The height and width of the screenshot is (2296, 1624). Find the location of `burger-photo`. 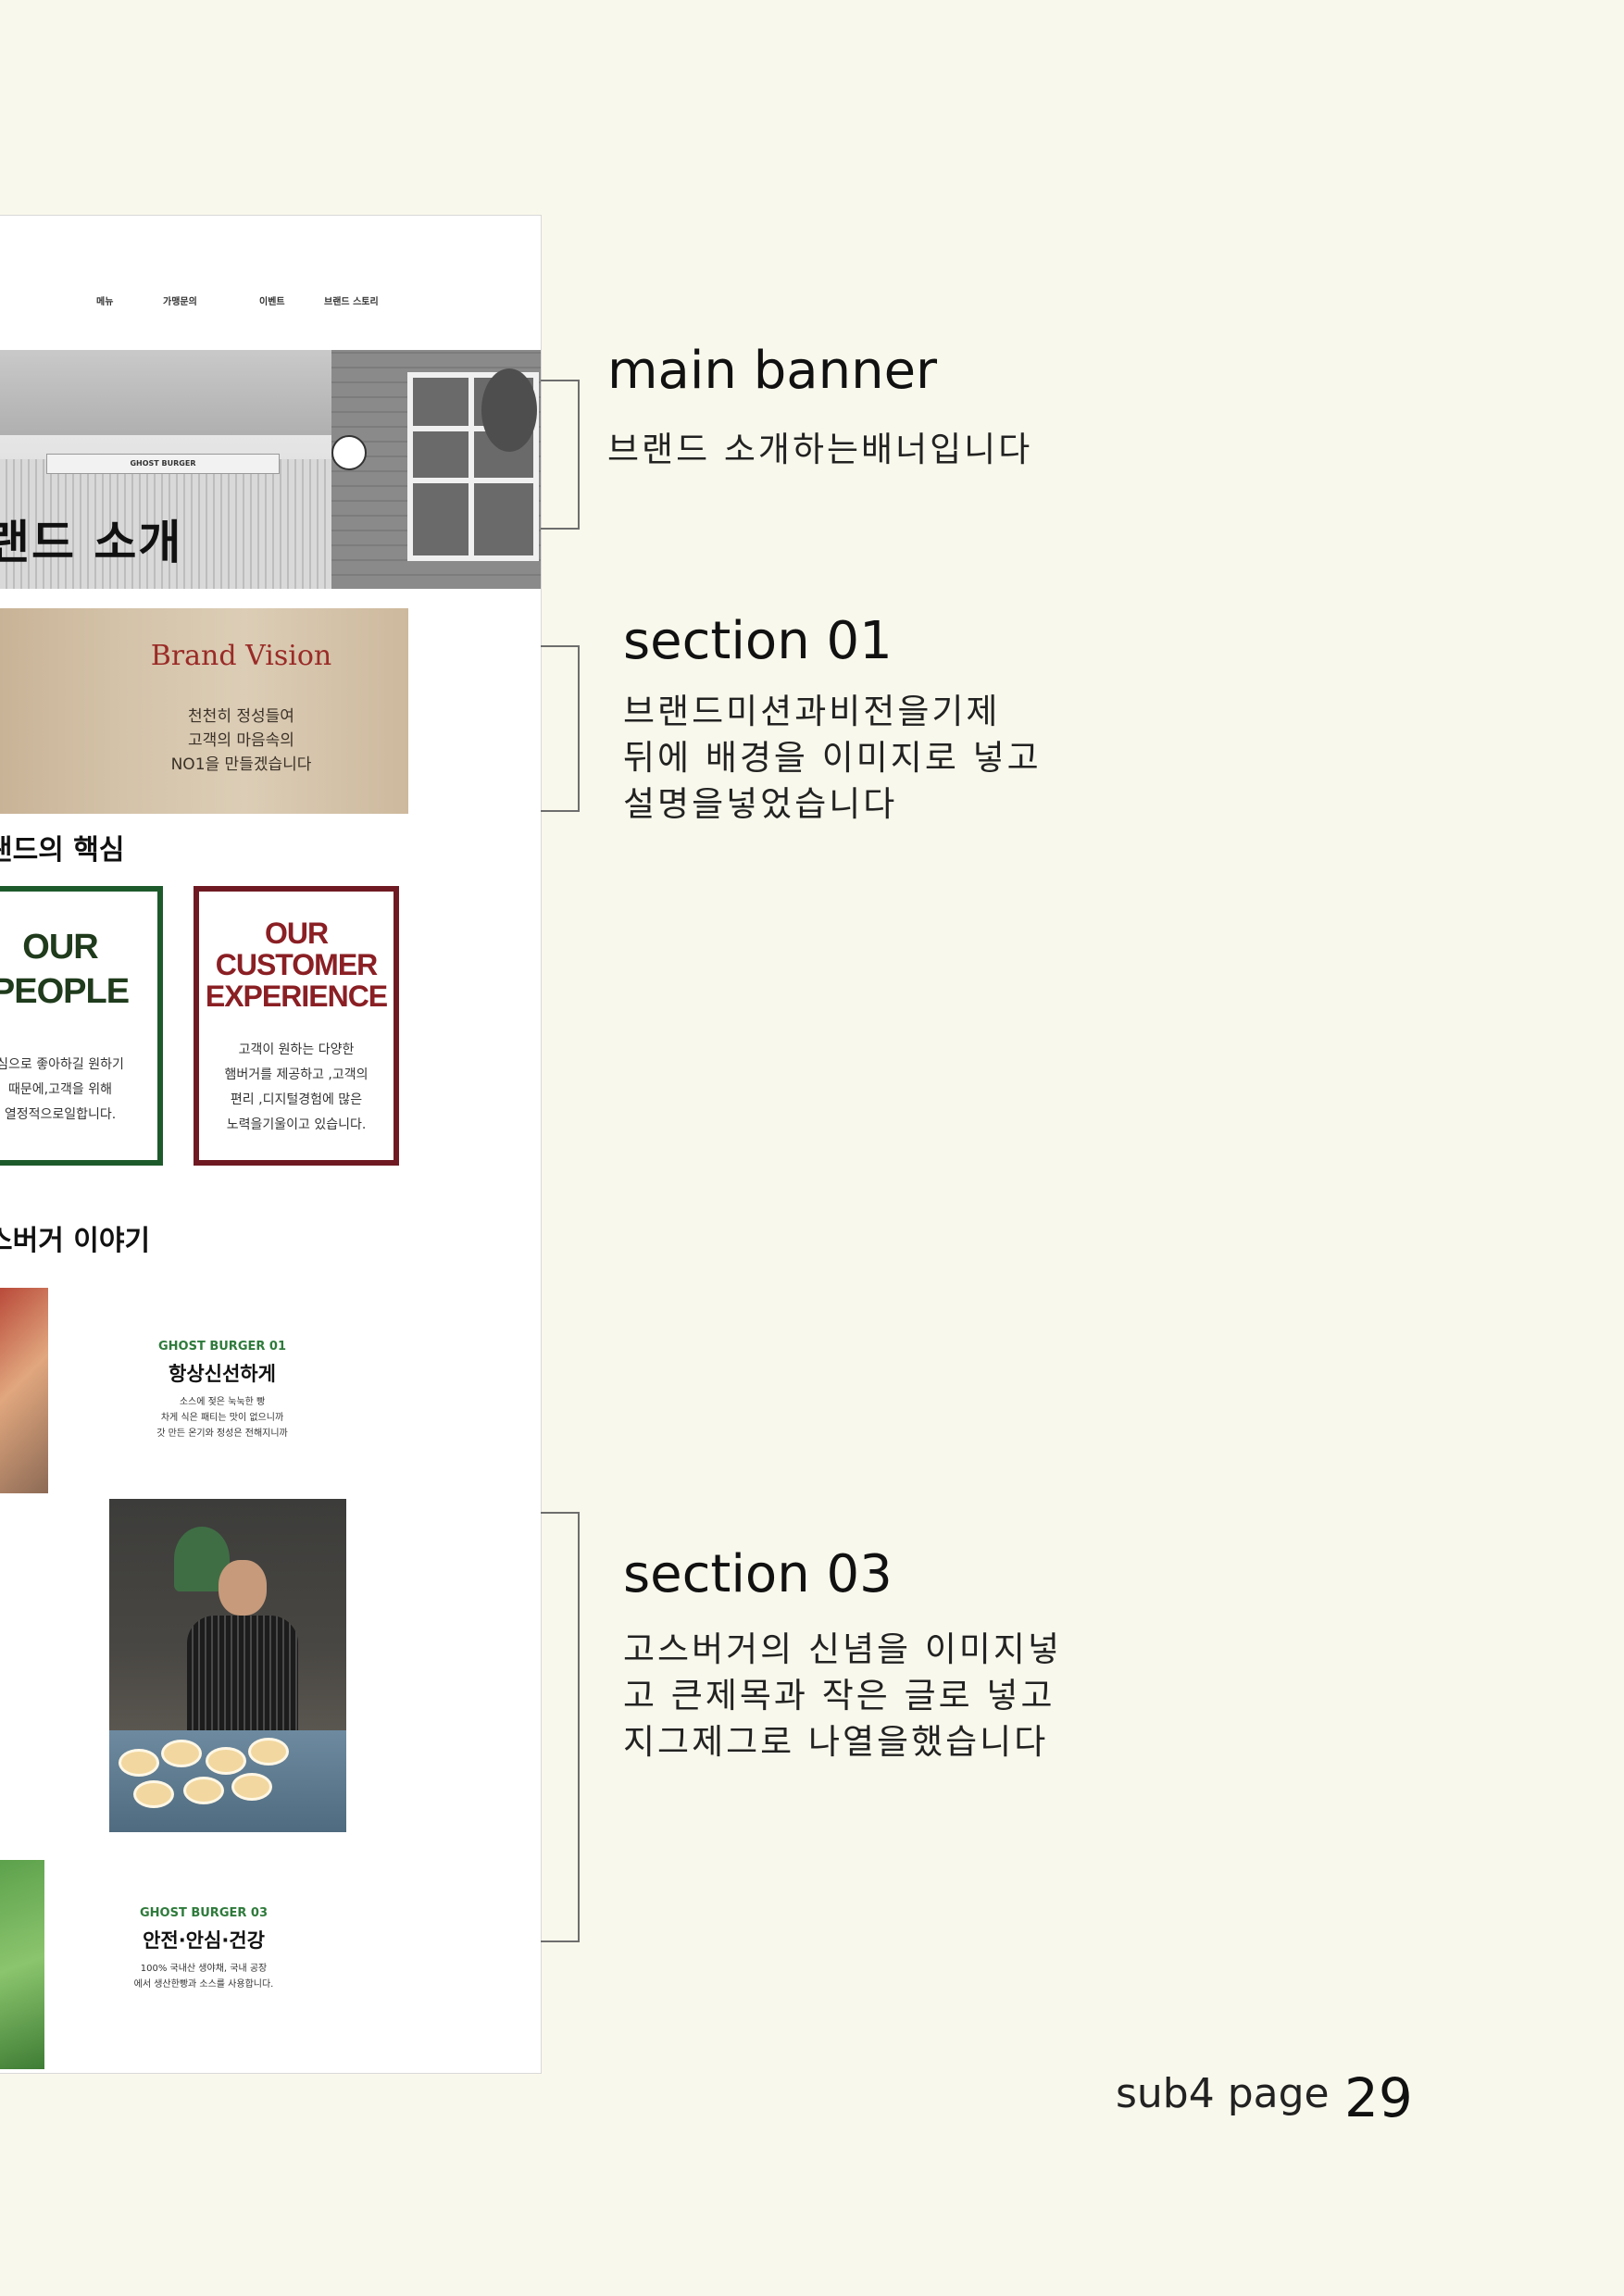

burger-photo is located at coordinates (24, 1390).